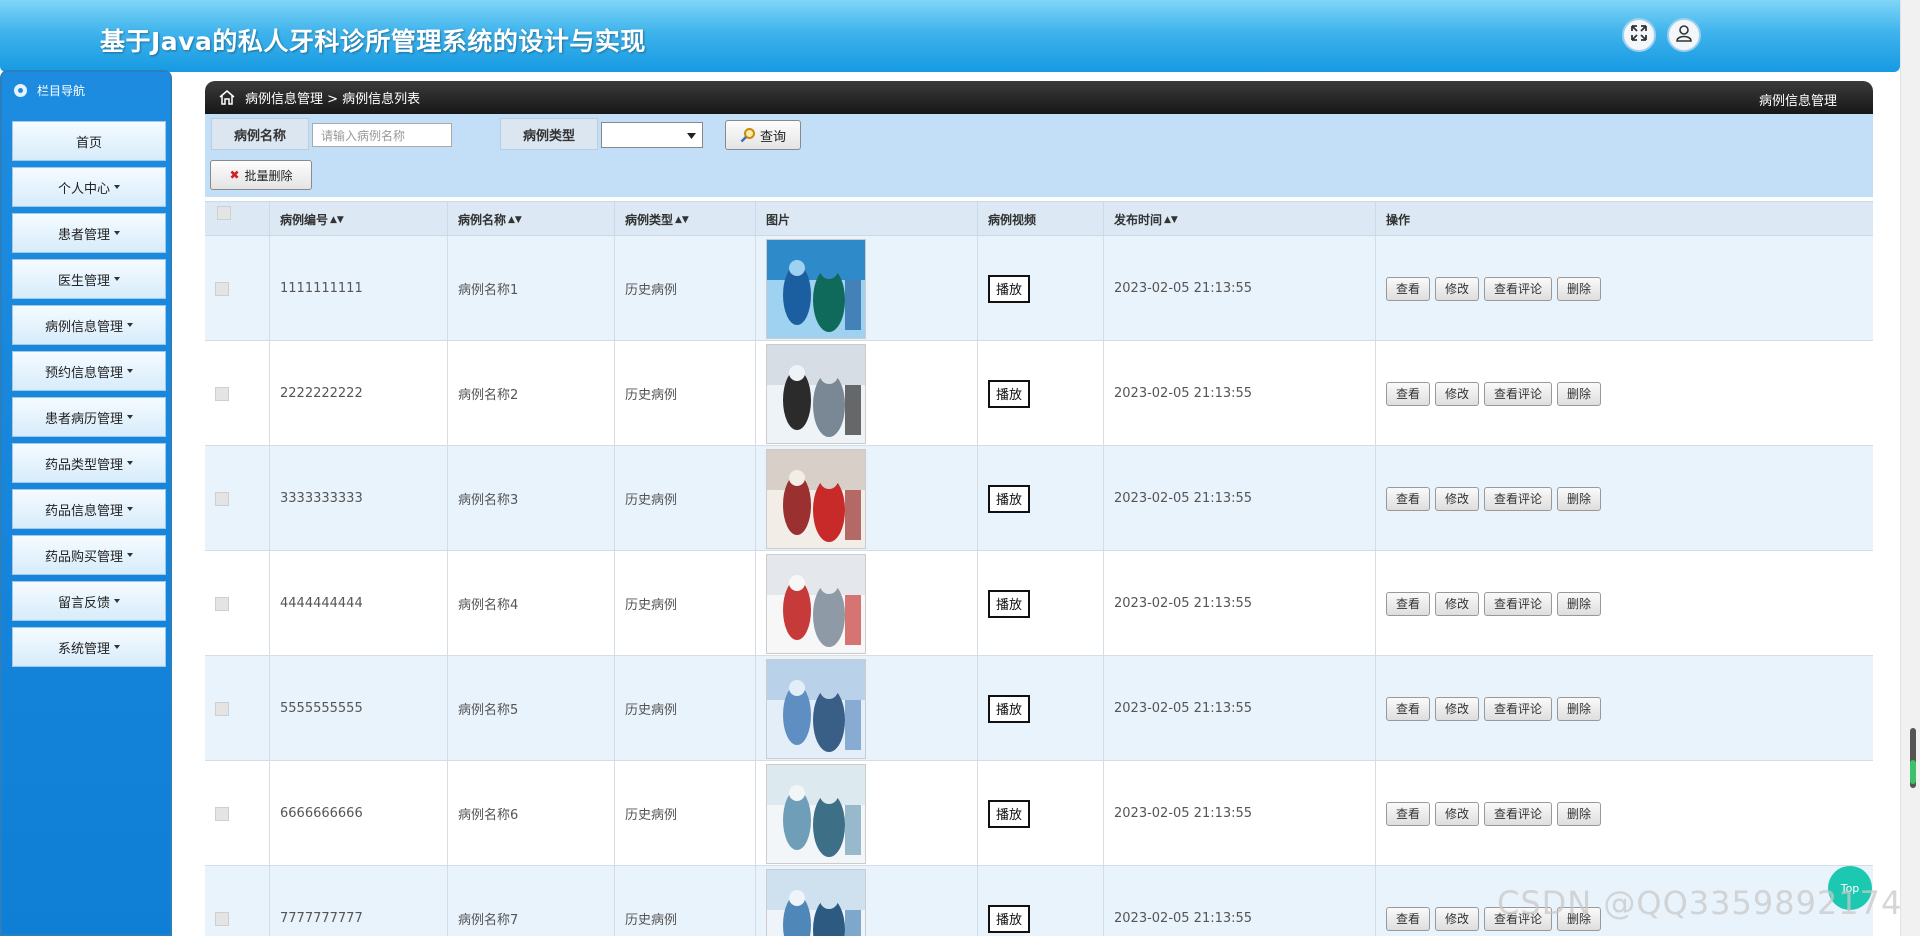 This screenshot has height=936, width=1920. Describe the element at coordinates (652, 135) in the screenshot. I see `case-type-select` at that location.